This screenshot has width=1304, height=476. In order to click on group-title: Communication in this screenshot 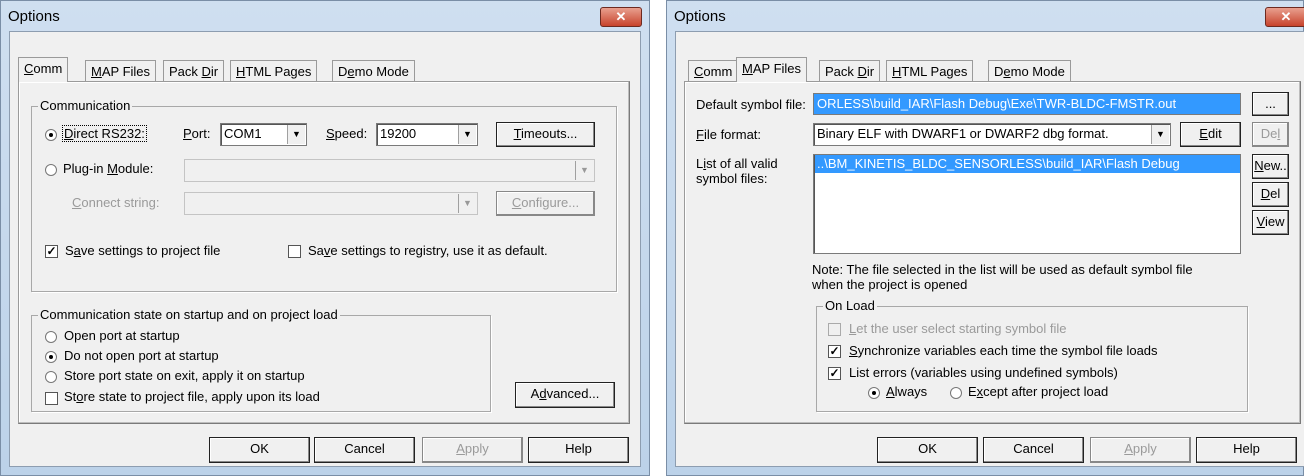, I will do `click(85, 105)`.